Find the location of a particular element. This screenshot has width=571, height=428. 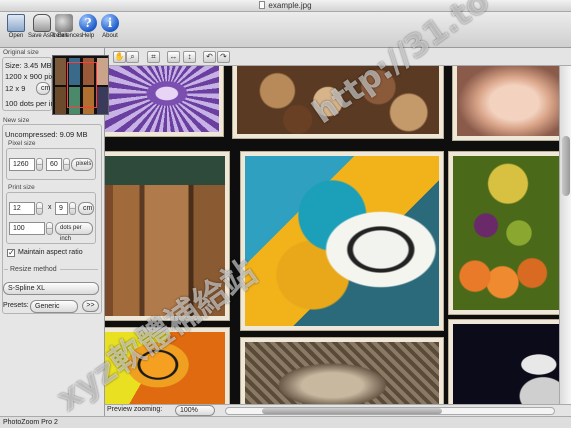

title-bar: example.jpg is located at coordinates (285, 6).